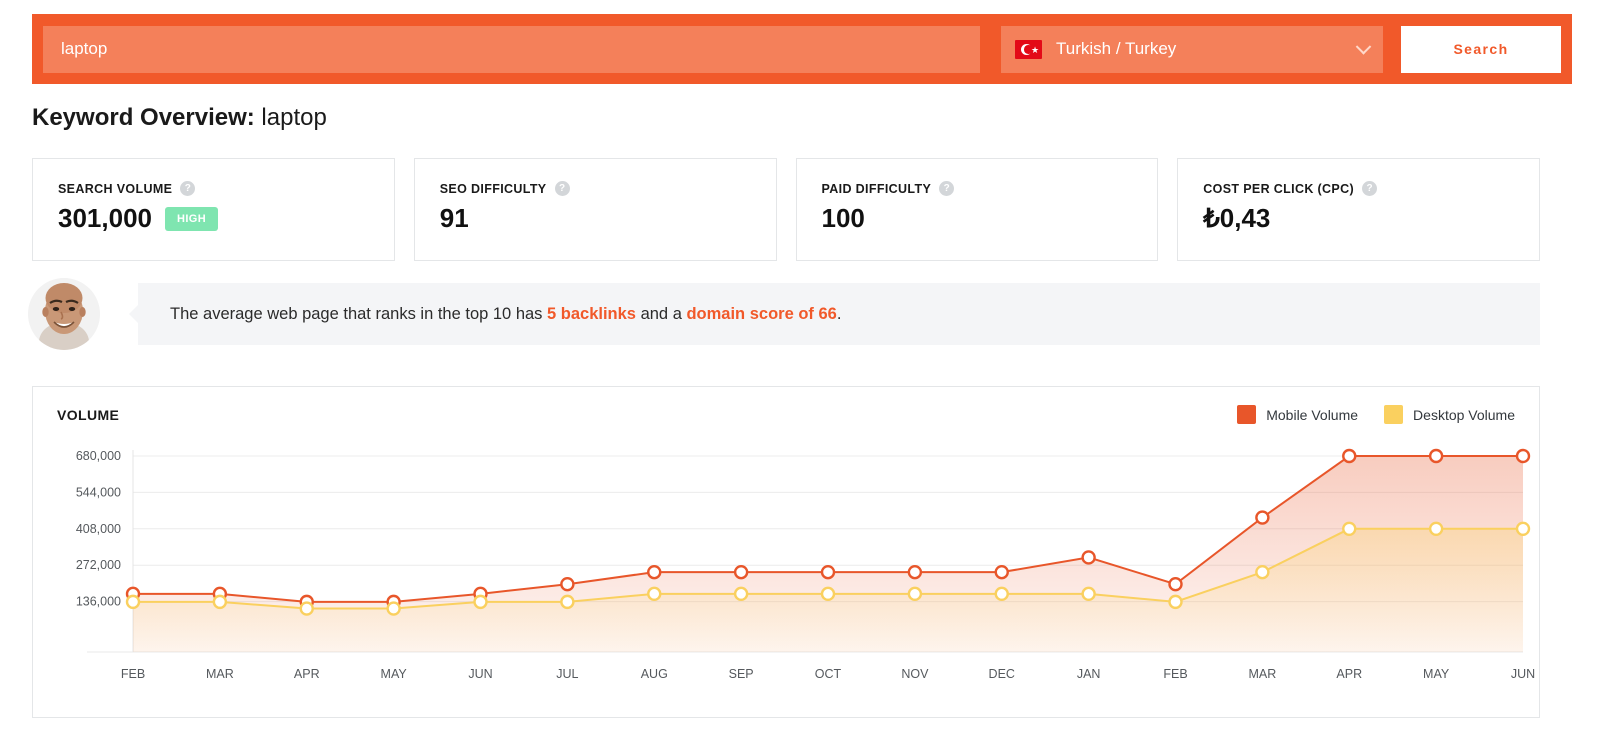 Image resolution: width=1606 pixels, height=732 pixels. What do you see at coordinates (1481, 49) in the screenshot?
I see `search-button: Search` at bounding box center [1481, 49].